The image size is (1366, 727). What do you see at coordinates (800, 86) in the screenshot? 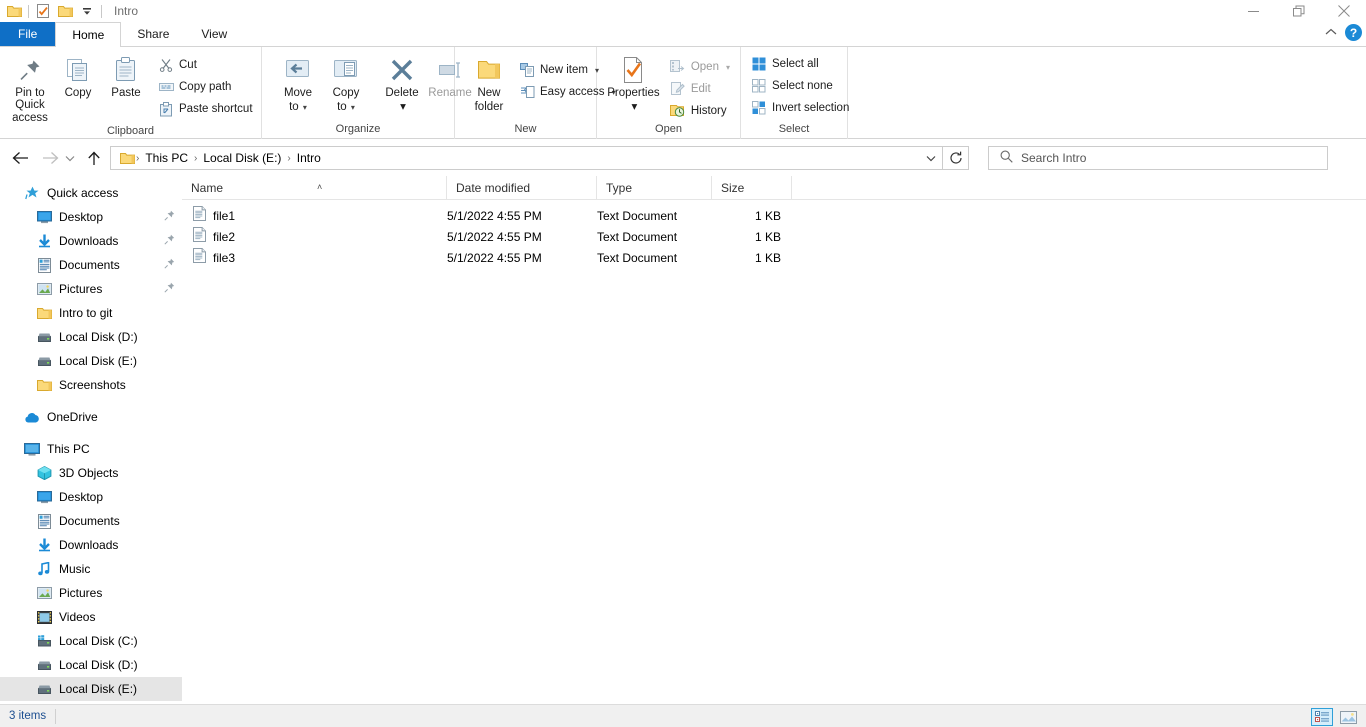
I see `select-none-button: Select none` at bounding box center [800, 86].